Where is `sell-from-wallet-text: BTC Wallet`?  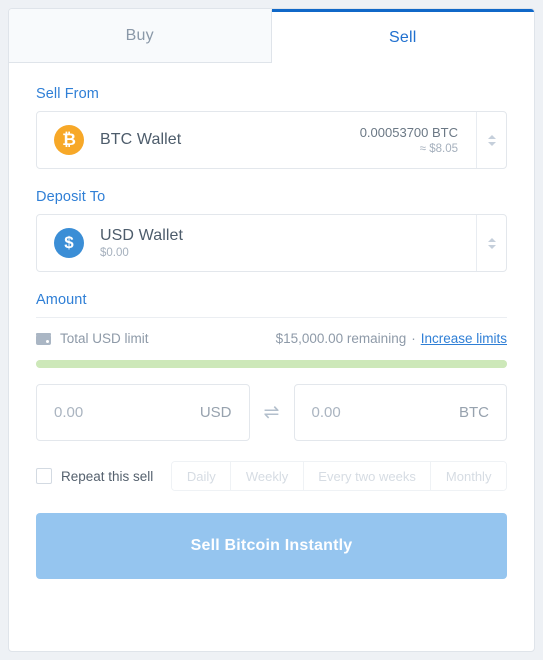
sell-from-wallet-text: BTC Wallet is located at coordinates (230, 140).